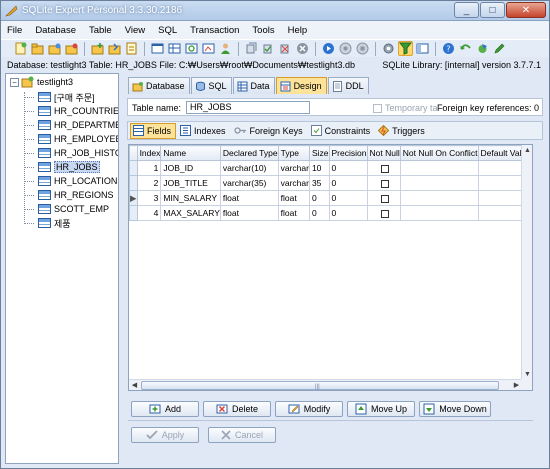  What do you see at coordinates (190, 153) in the screenshot?
I see `column-header-name: Name` at bounding box center [190, 153].